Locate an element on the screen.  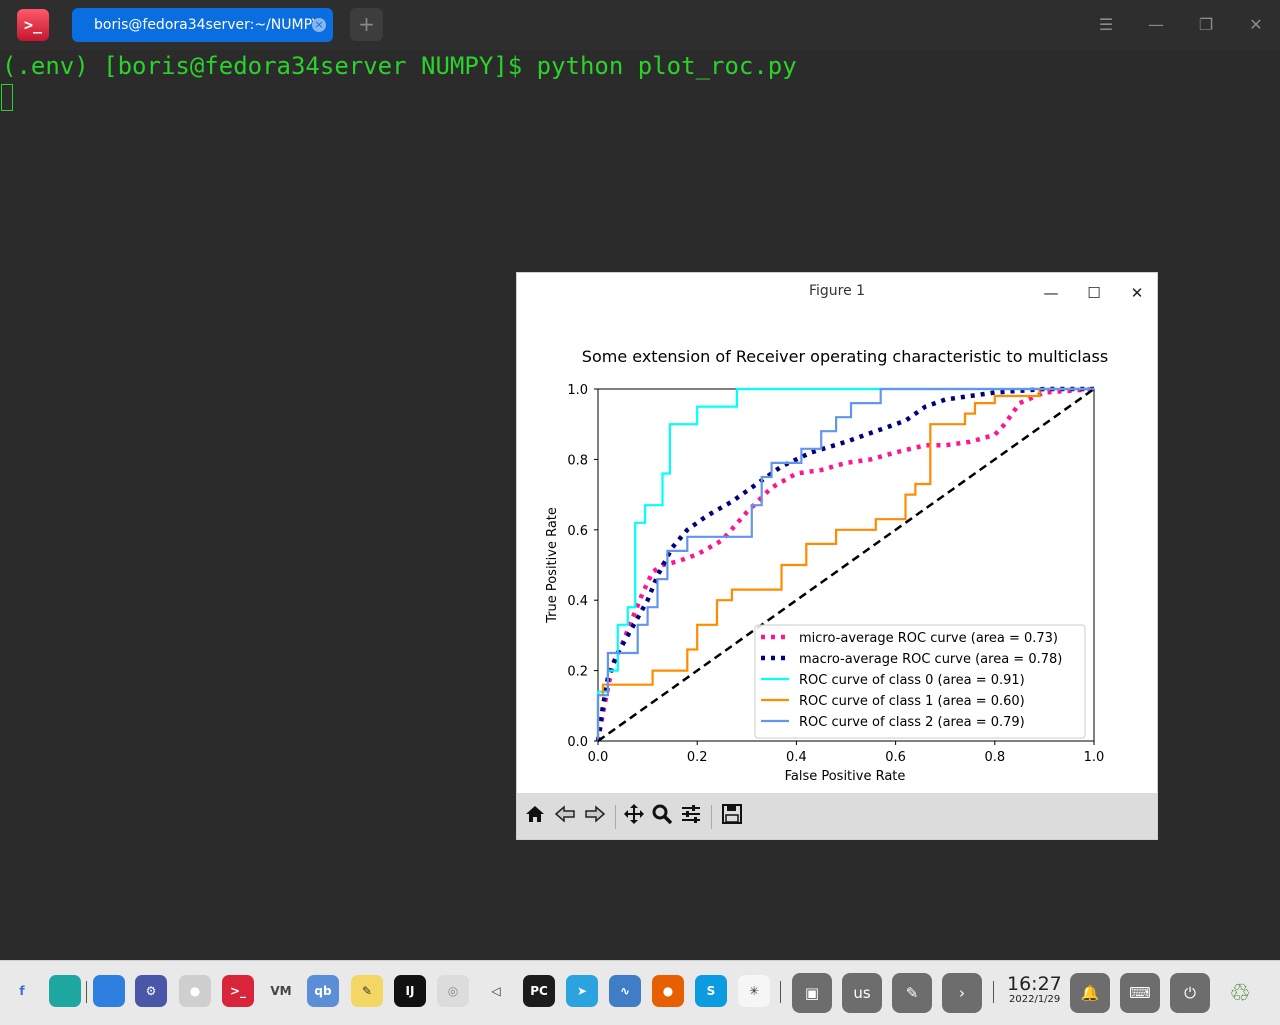
tab-close-icon: × is located at coordinates (319, 25).